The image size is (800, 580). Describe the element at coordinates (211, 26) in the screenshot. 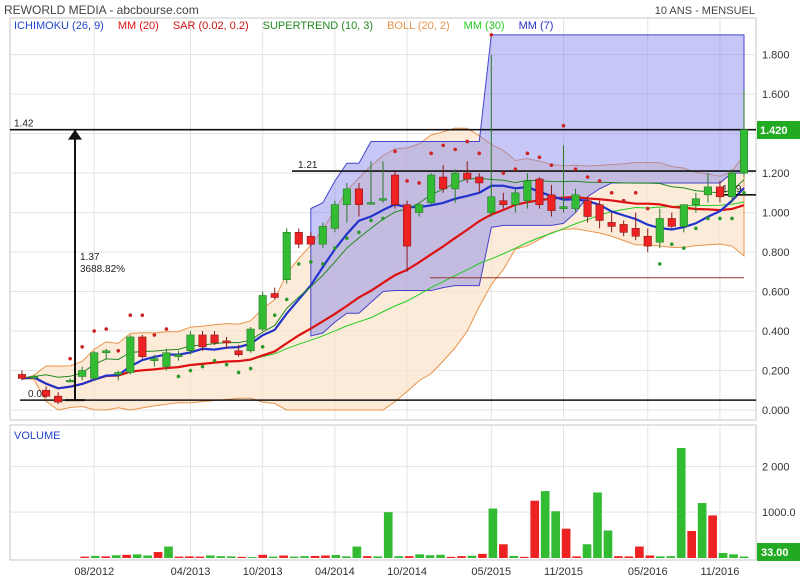

I see `legend-item: SAR (0.02, 0.2)` at that location.